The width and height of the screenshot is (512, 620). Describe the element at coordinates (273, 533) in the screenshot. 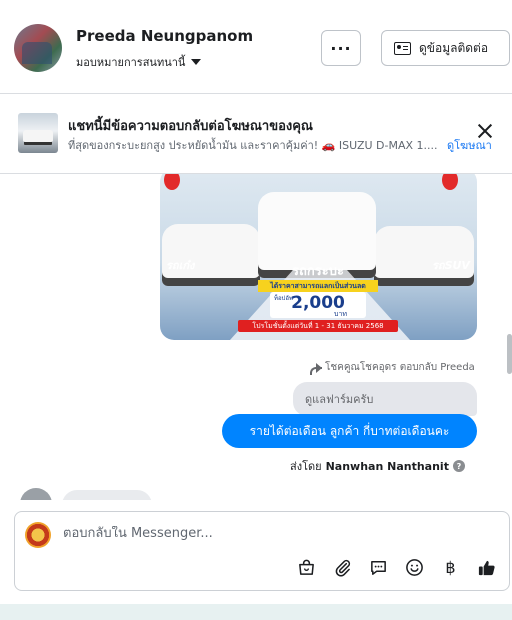

I see `reply-input` at that location.